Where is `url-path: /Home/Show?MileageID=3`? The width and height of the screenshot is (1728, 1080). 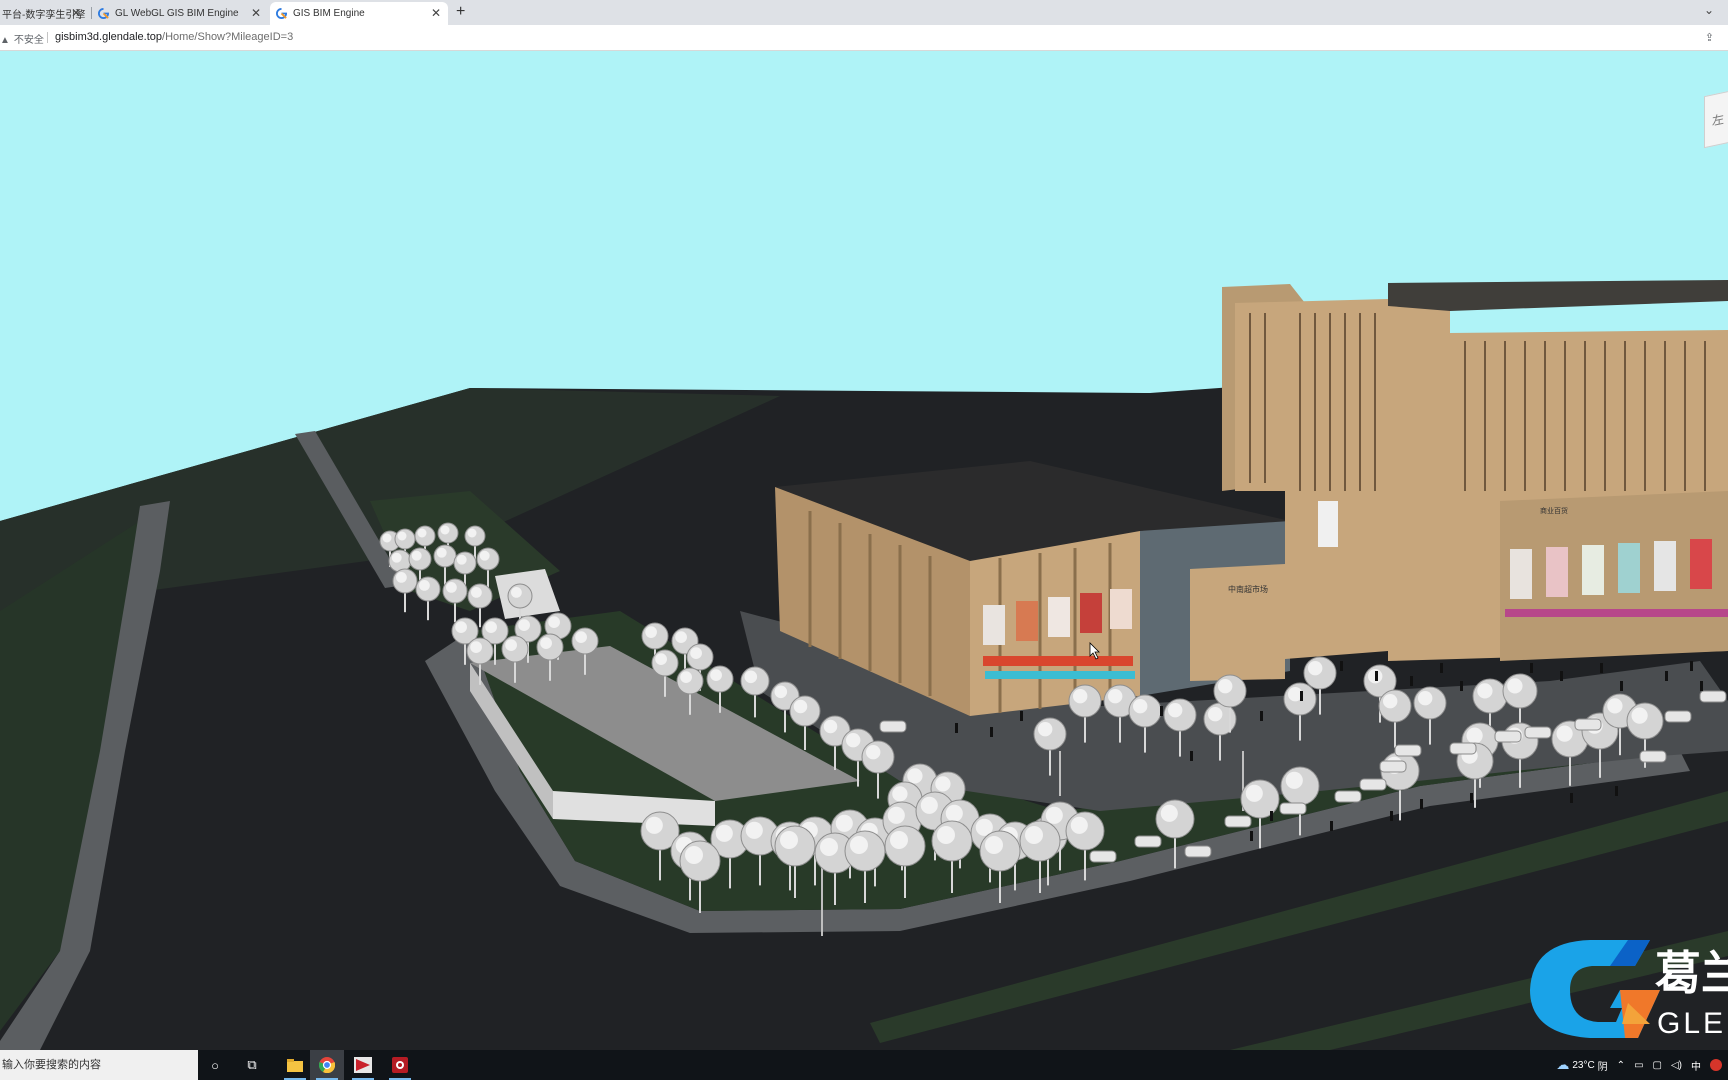 url-path: /Home/Show?MileageID=3 is located at coordinates (228, 37).